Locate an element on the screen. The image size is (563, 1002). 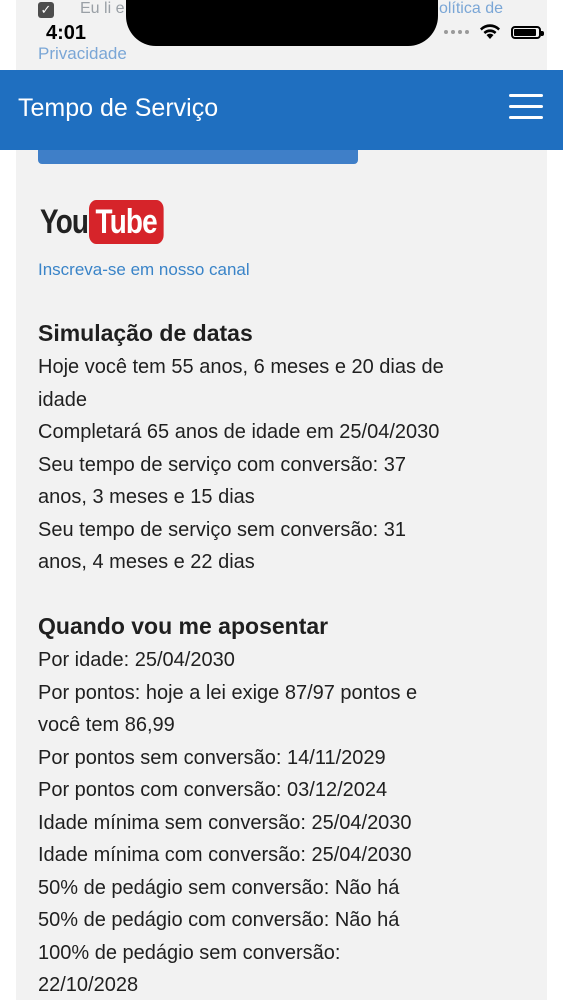
privacy-policy-link-partial: olítica de is located at coordinates (471, 9).